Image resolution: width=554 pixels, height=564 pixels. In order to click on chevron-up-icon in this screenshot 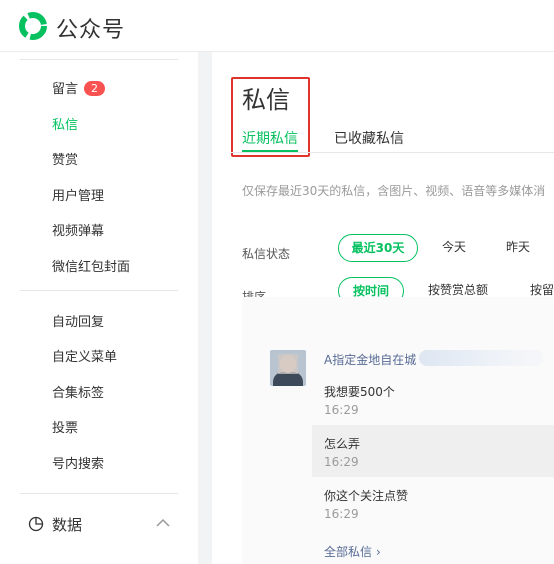, I will do `click(163, 523)`.